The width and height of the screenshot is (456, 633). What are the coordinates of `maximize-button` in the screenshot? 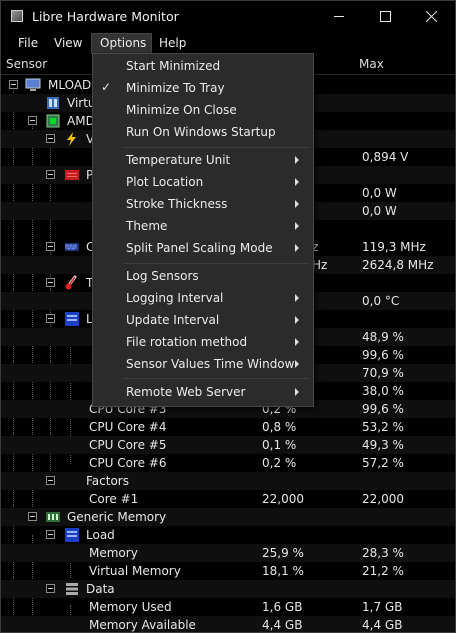 It's located at (385, 16).